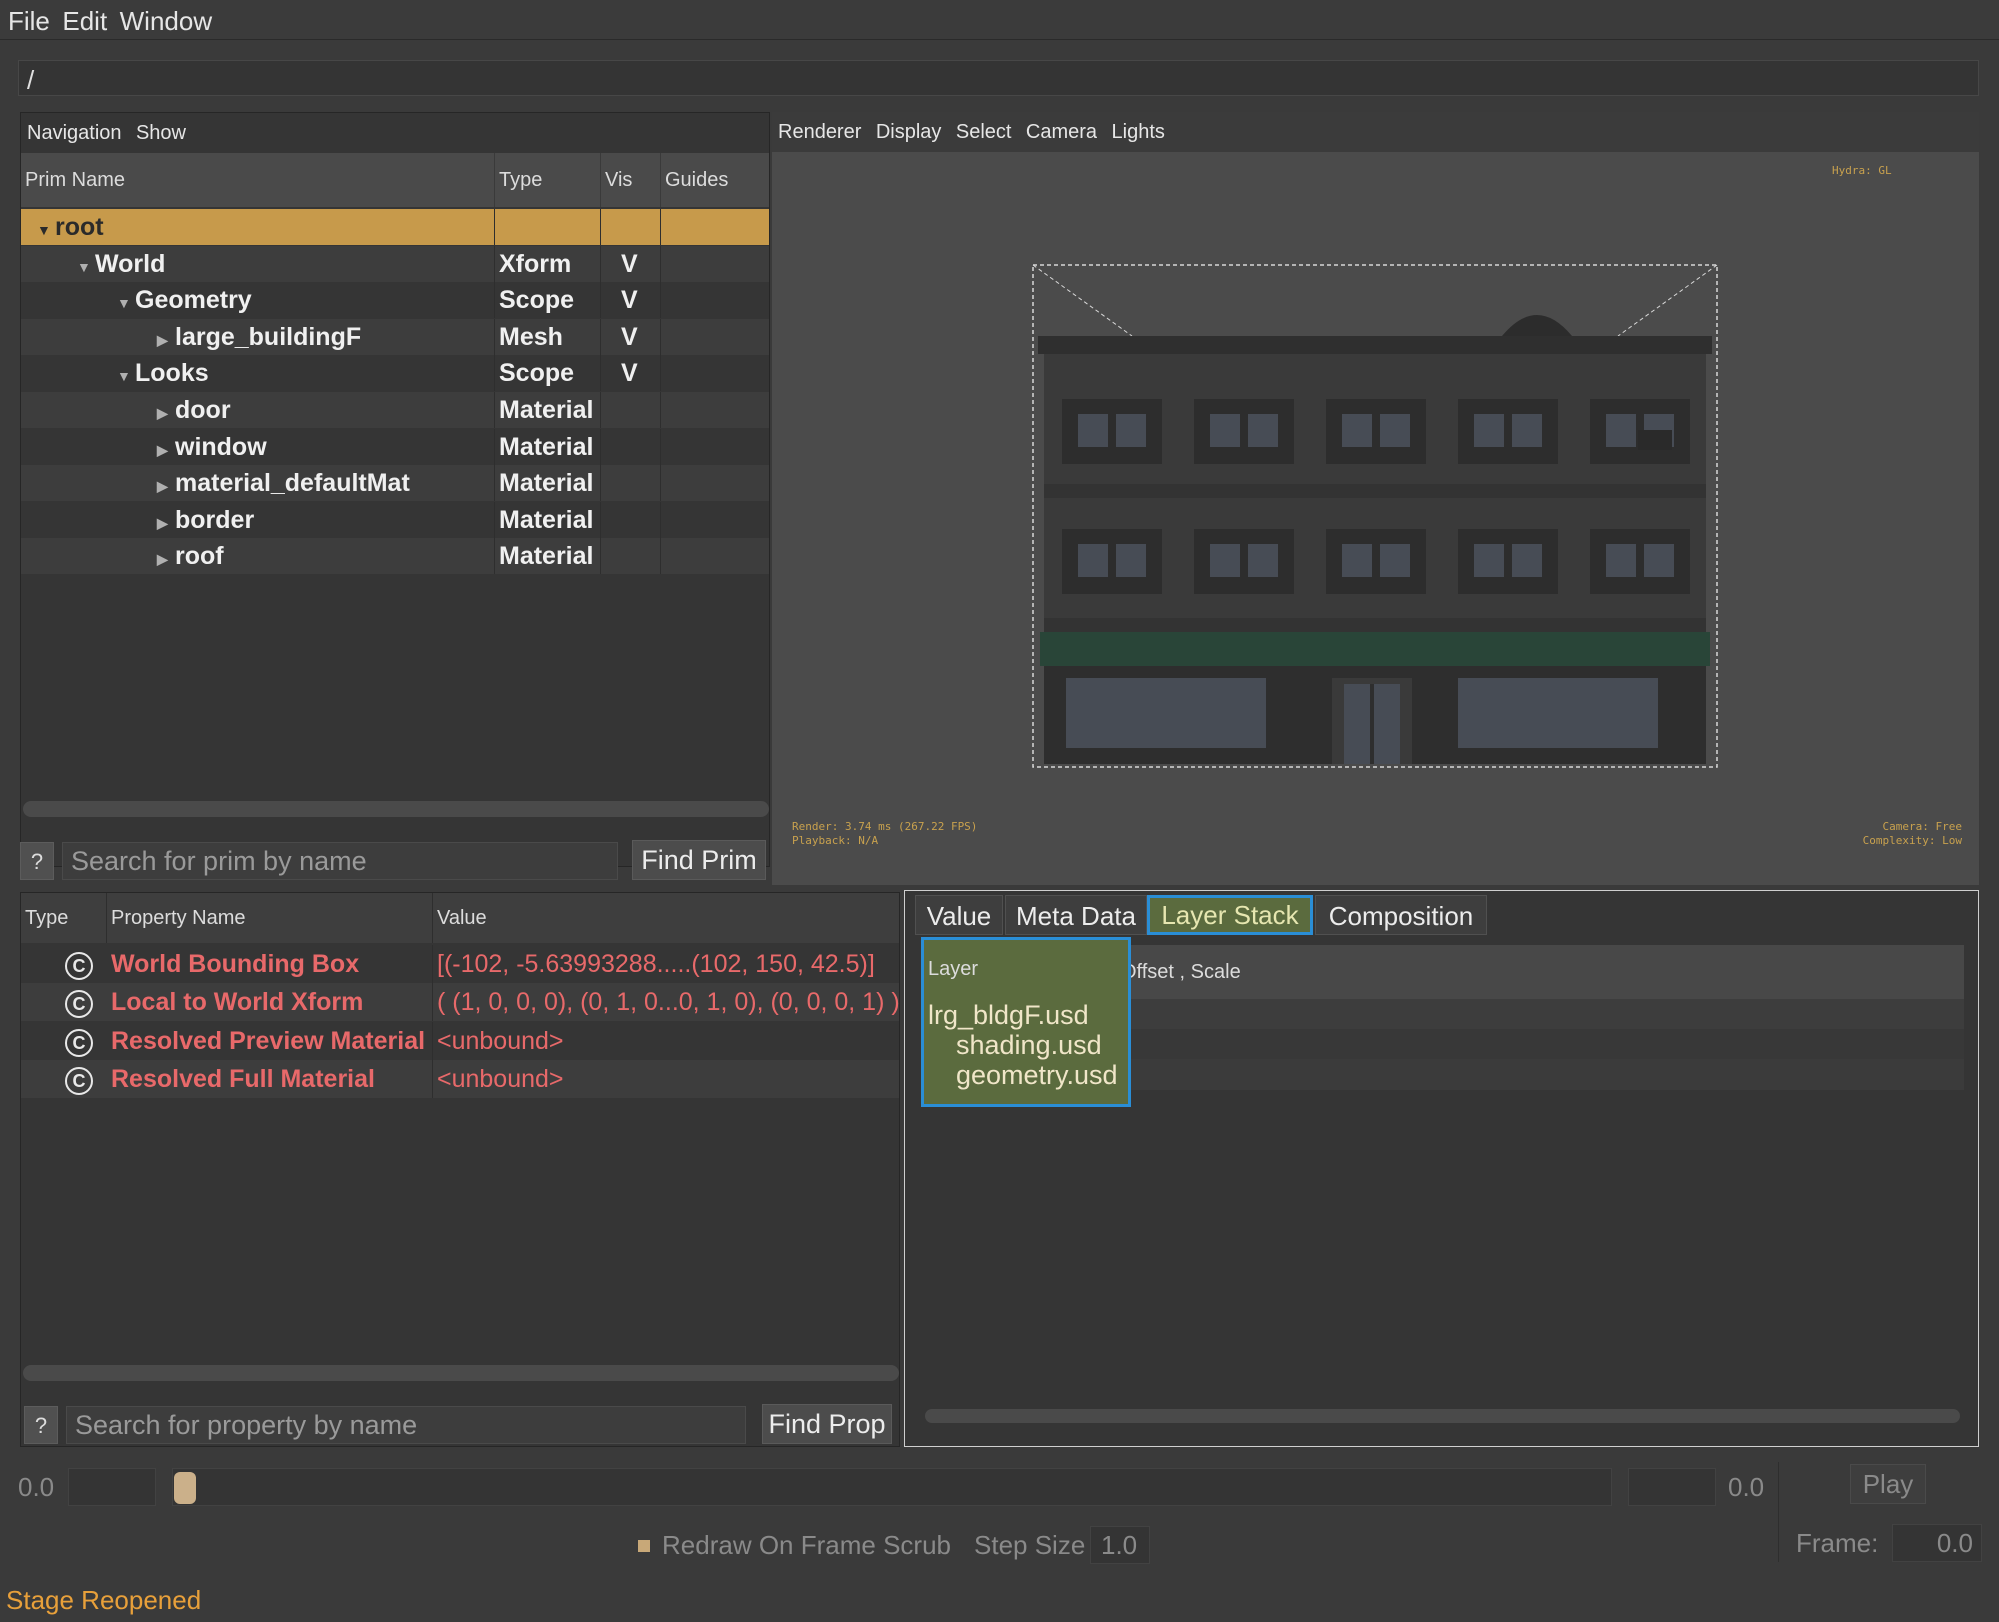 Image resolution: width=1999 pixels, height=1622 pixels. Describe the element at coordinates (1442, 1416) in the screenshot. I see `layer-table-scrollbar` at that location.